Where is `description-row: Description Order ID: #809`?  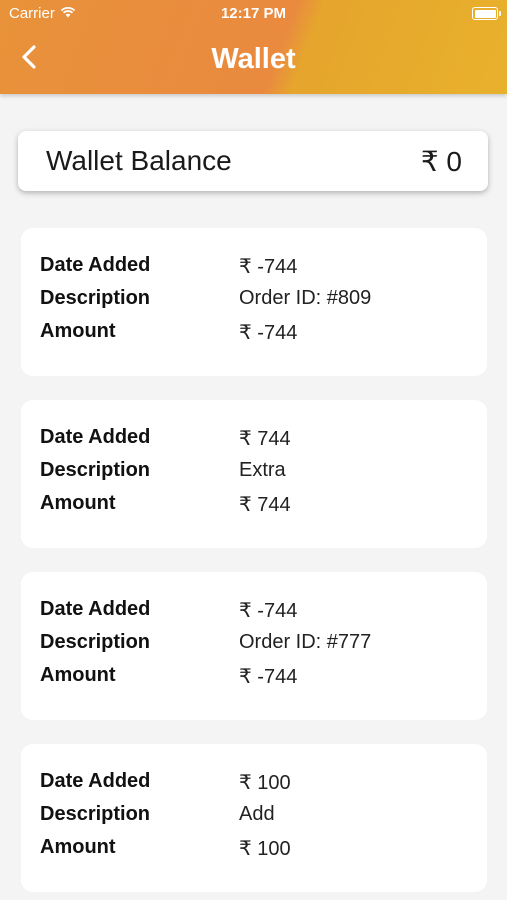
description-row: Description Order ID: #809 is located at coordinates (255, 302).